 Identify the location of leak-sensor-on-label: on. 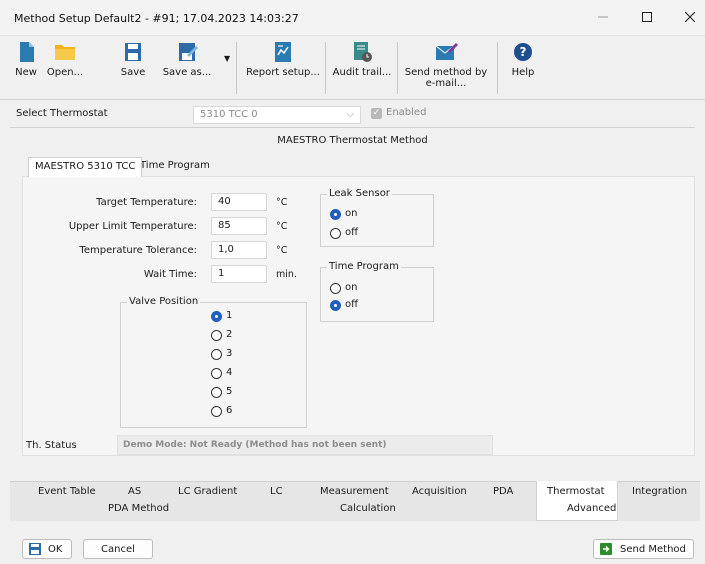
(351, 213).